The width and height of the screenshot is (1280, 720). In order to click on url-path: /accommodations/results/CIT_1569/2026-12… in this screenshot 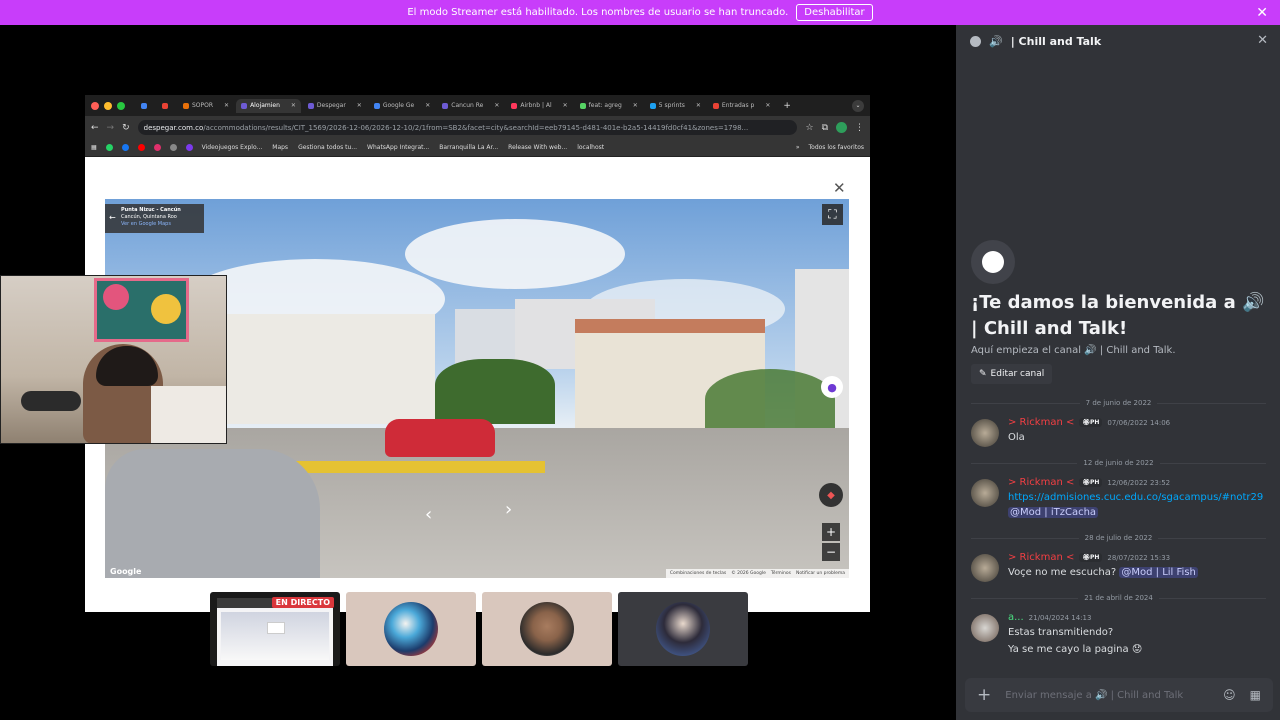, I will do `click(476, 127)`.